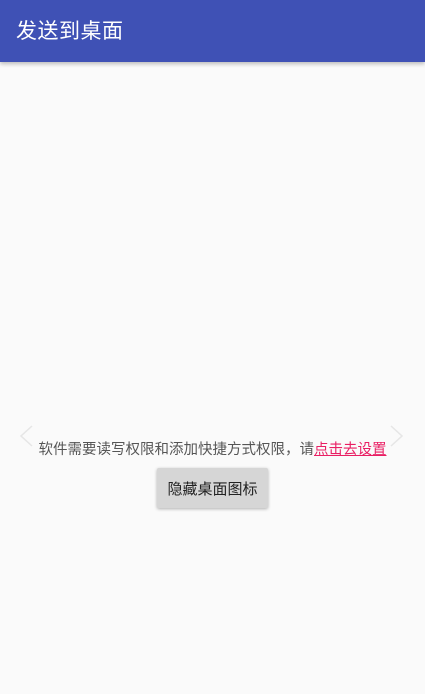 The image size is (425, 694). What do you see at coordinates (212, 31) in the screenshot?
I see `app-bar: 发送到桌面` at bounding box center [212, 31].